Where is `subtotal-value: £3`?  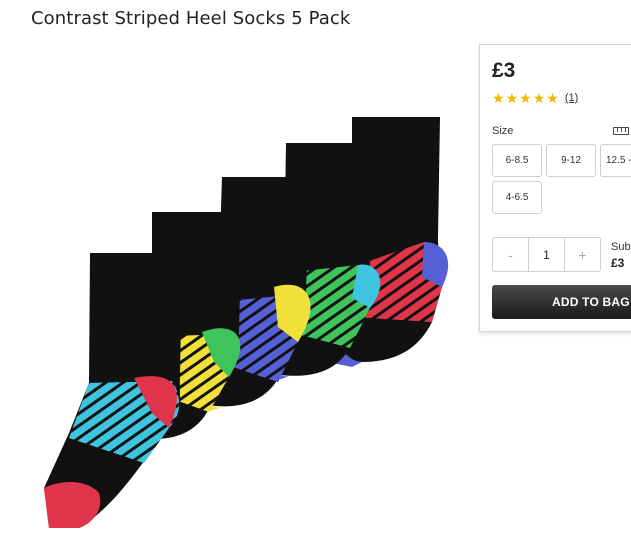
subtotal-value: £3 is located at coordinates (618, 263).